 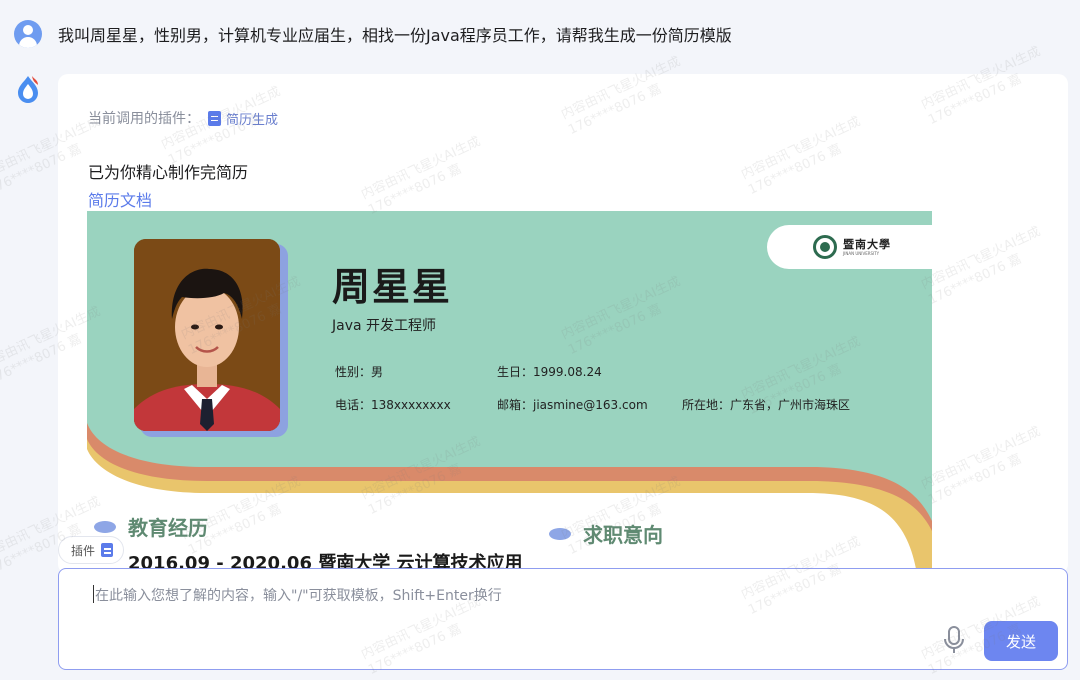 What do you see at coordinates (83, 550) in the screenshot?
I see `plugin-tag-label: 插件` at bounding box center [83, 550].